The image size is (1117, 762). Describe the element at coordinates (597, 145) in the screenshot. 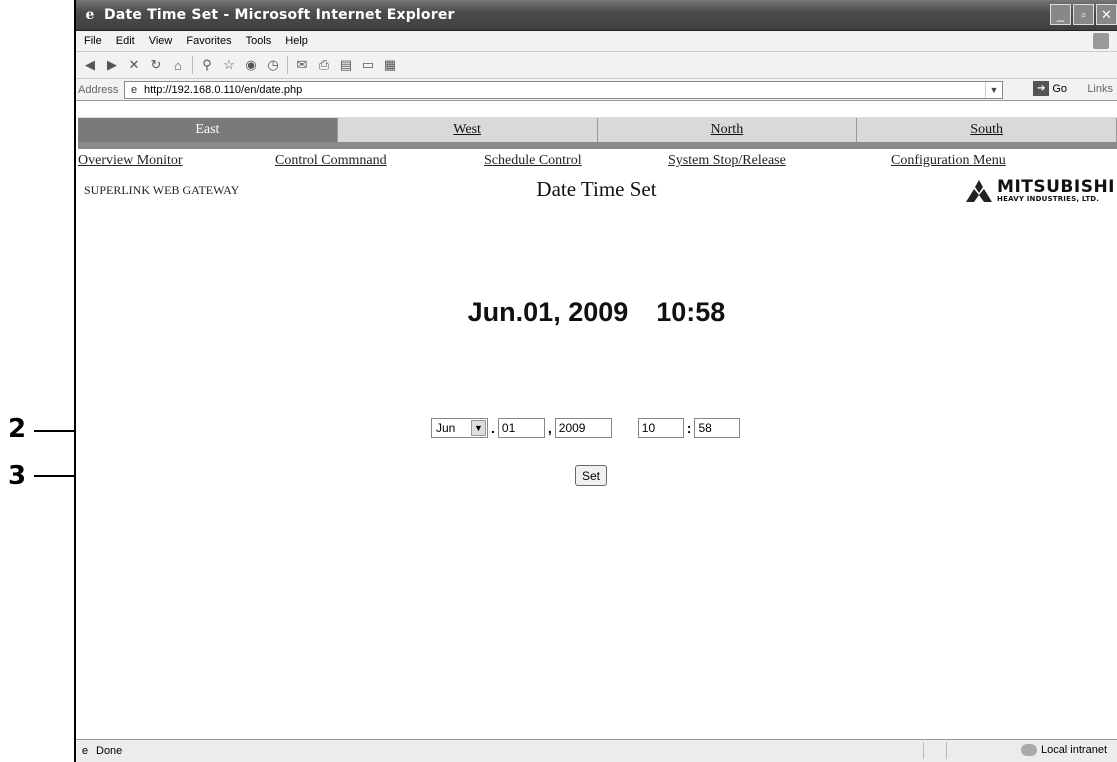

I see `tab-strip` at that location.